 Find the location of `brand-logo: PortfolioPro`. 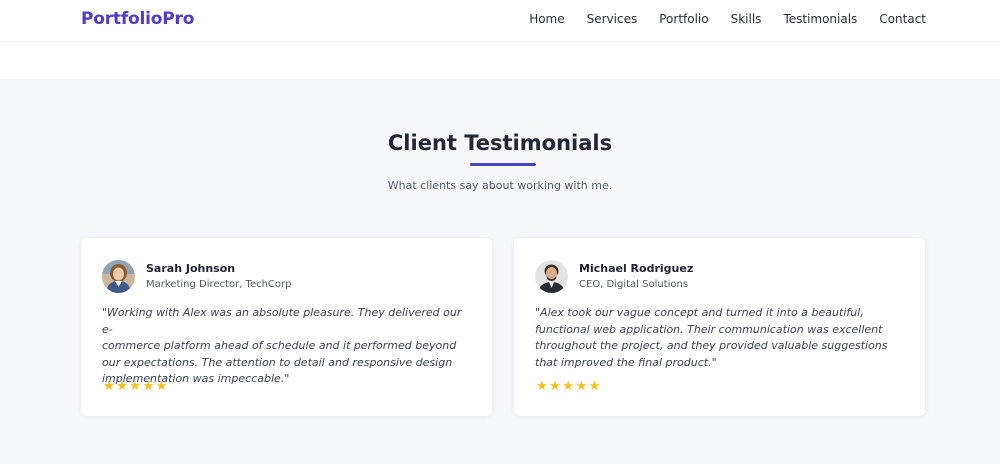

brand-logo: PortfolioPro is located at coordinates (137, 19).